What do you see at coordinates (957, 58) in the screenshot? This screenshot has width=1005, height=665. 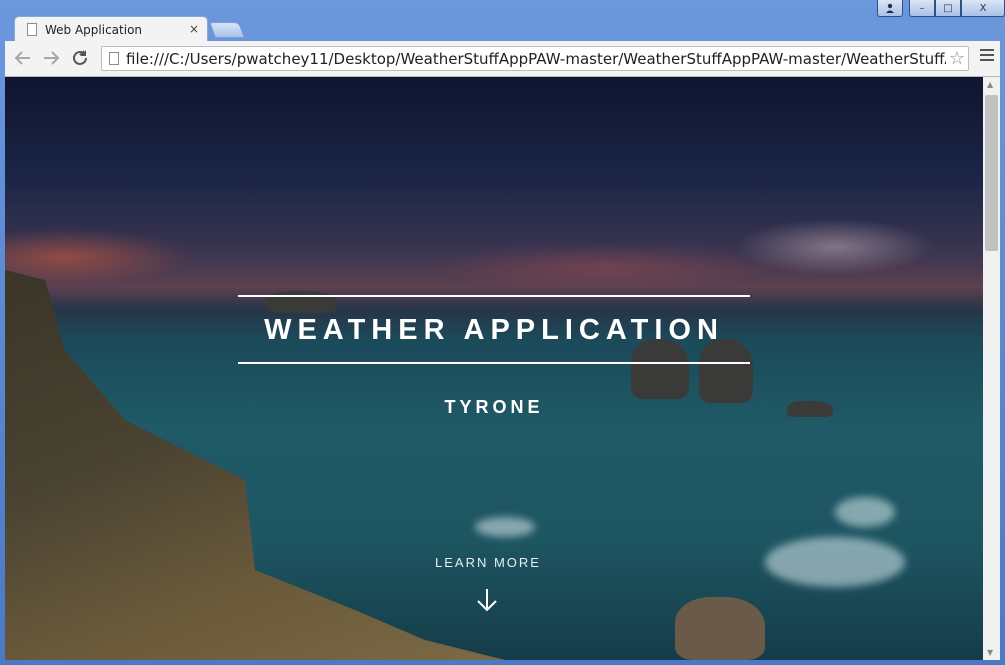 I see `star-icon: ☆` at bounding box center [957, 58].